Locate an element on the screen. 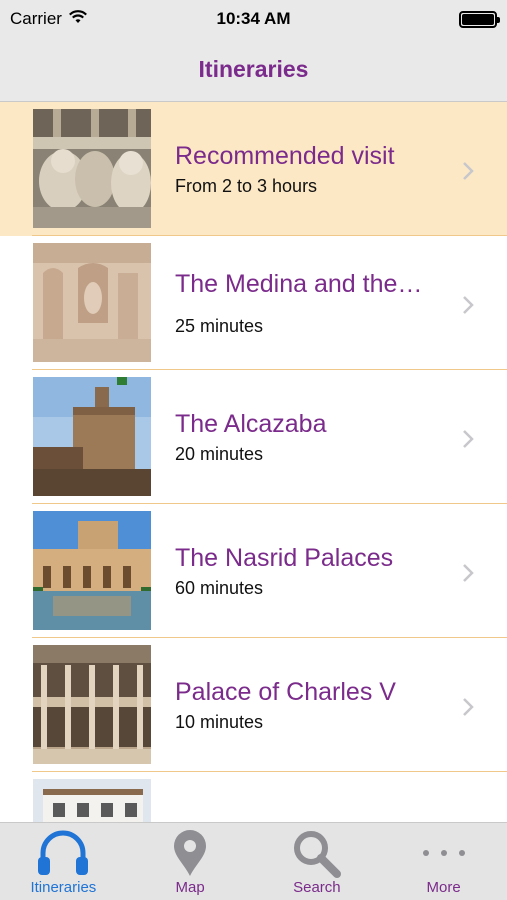  tab-itineraries: Itineraries is located at coordinates (63, 861).